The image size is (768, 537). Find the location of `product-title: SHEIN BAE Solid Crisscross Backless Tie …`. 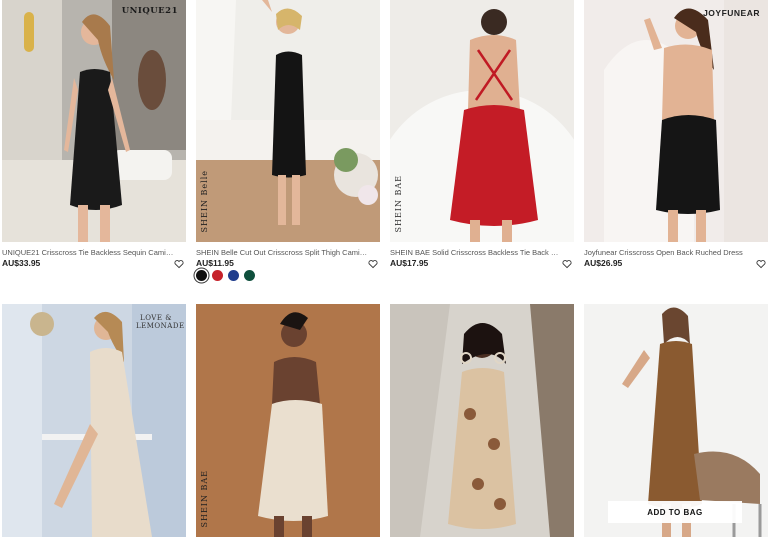

product-title: SHEIN BAE Solid Crisscross Backless Tie … is located at coordinates (476, 252).